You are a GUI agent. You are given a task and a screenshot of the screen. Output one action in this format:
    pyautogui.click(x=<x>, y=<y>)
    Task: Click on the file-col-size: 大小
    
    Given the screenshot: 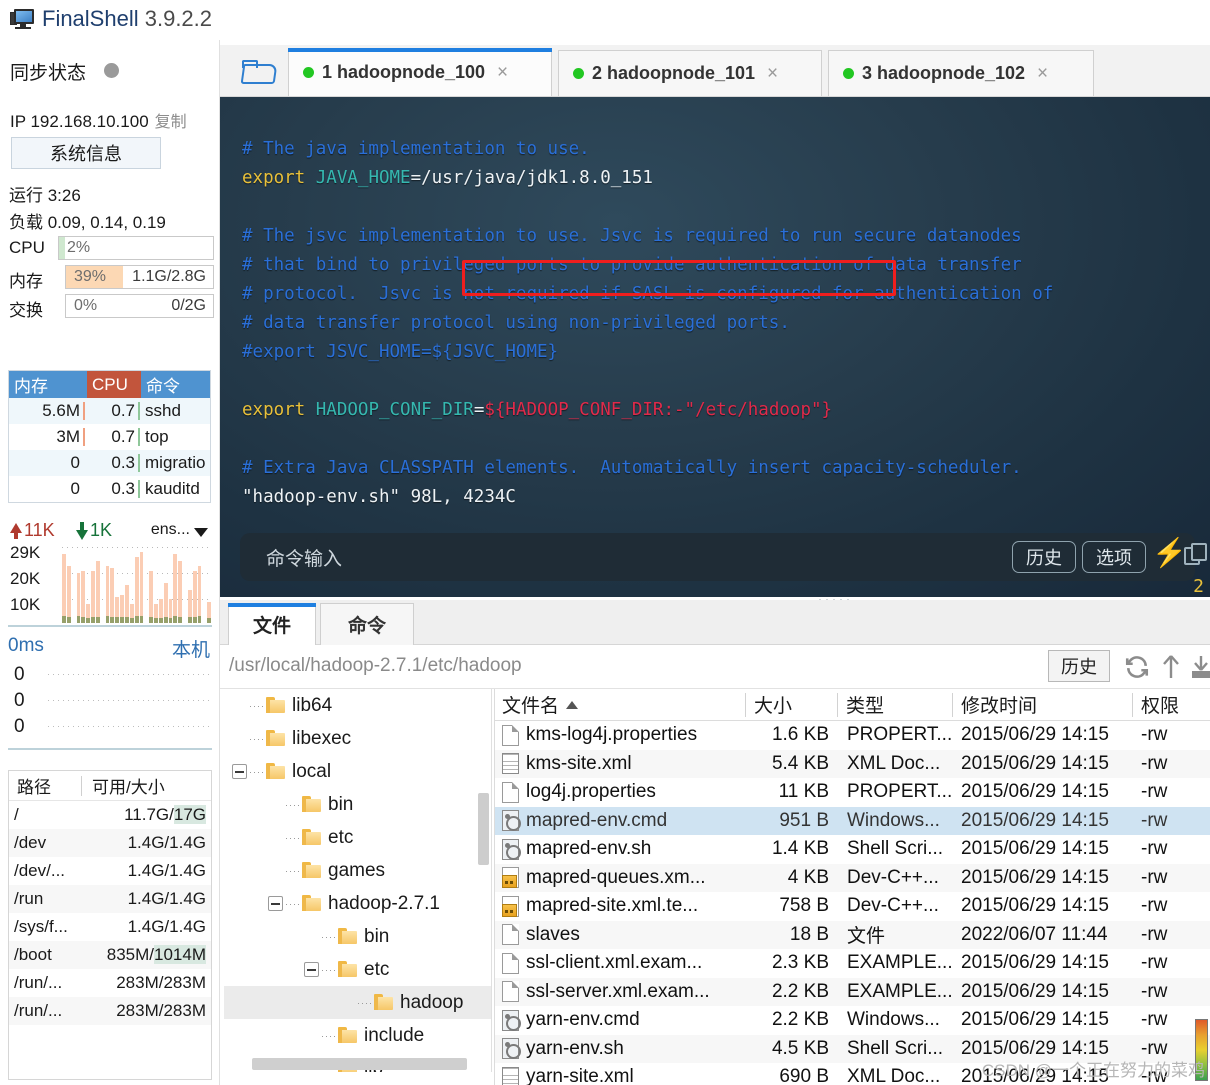 What is the action you would take?
    pyautogui.click(x=792, y=705)
    